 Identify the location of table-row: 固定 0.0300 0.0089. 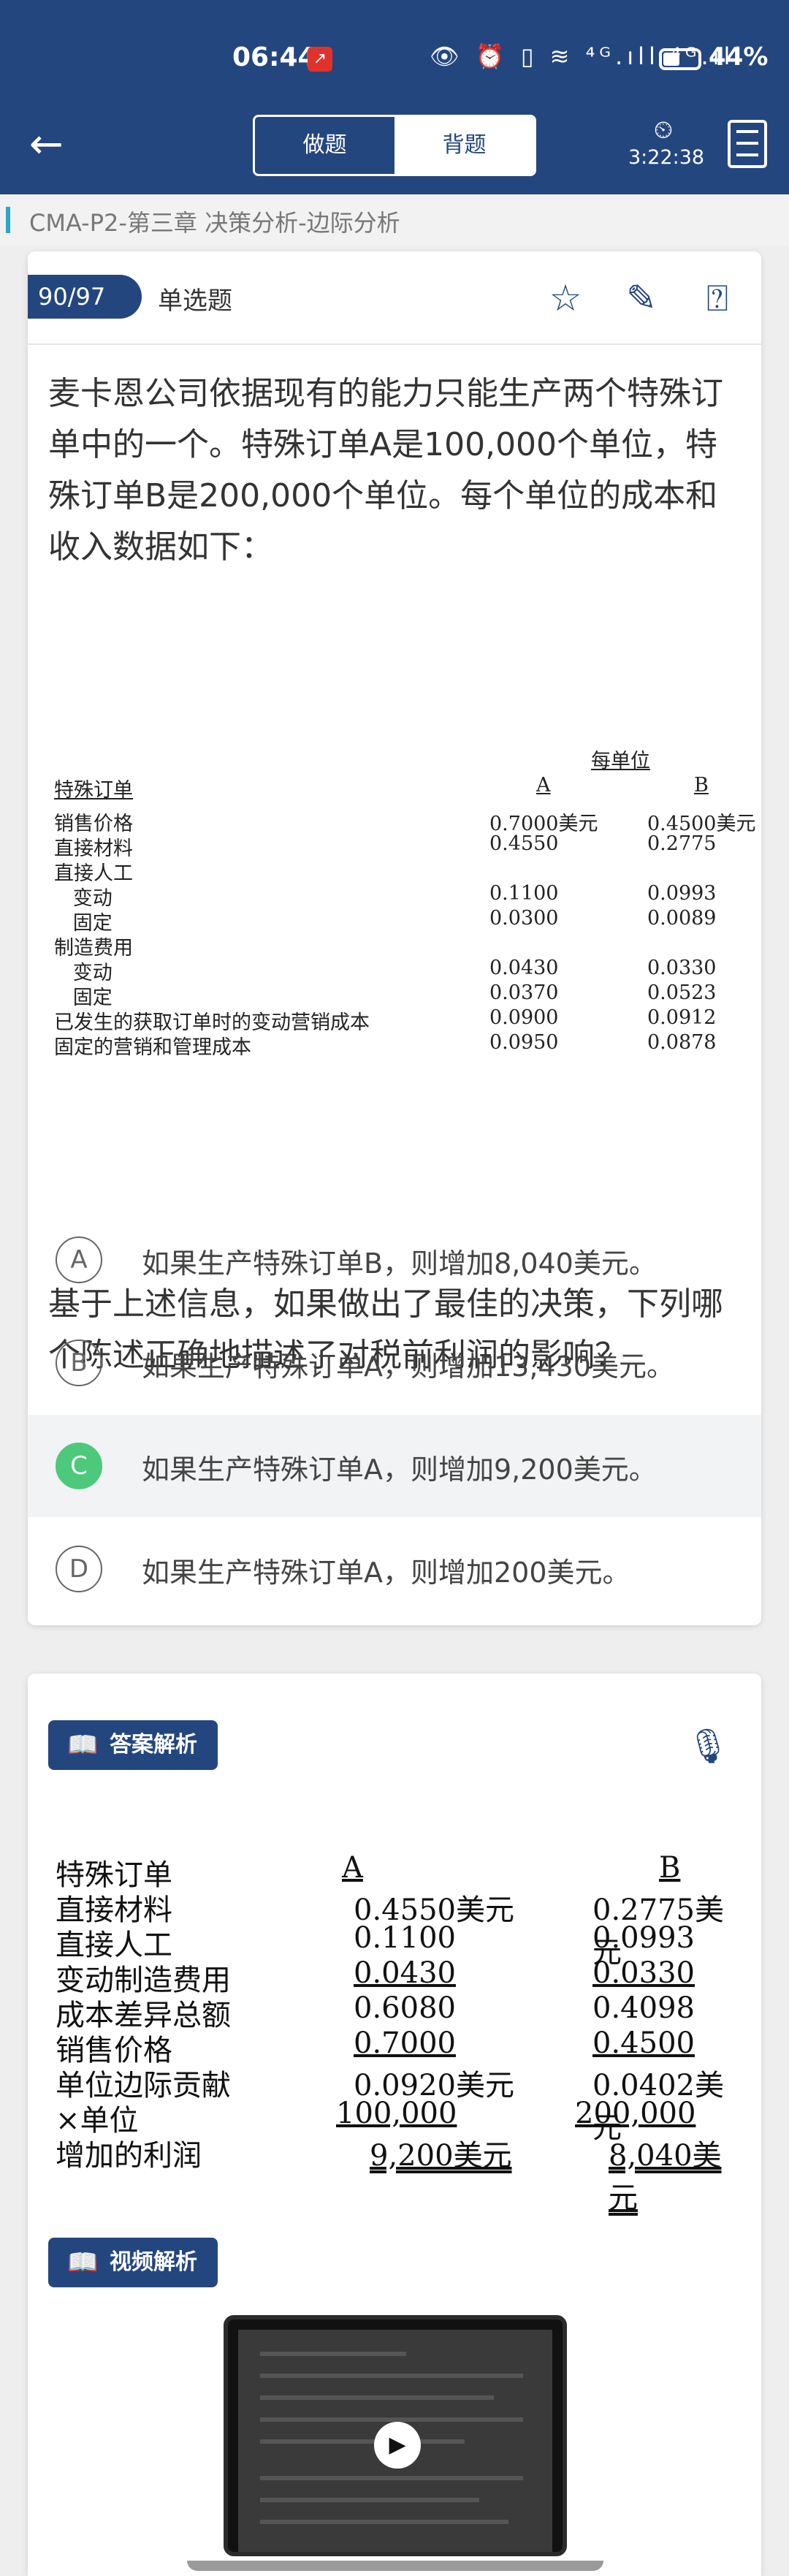
(412, 921).